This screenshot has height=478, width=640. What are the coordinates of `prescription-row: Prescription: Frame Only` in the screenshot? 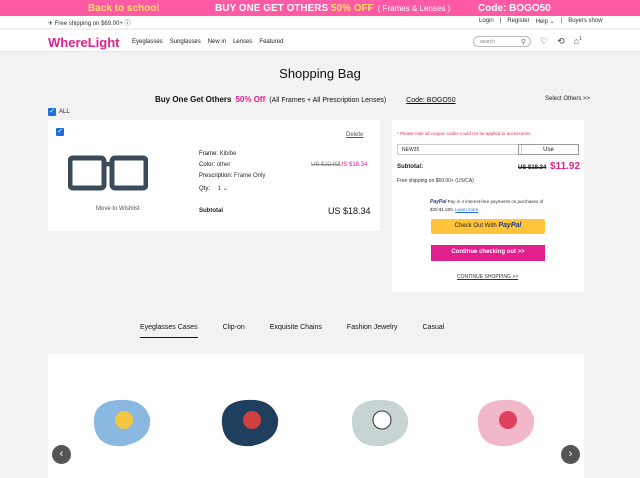 It's located at (232, 176).